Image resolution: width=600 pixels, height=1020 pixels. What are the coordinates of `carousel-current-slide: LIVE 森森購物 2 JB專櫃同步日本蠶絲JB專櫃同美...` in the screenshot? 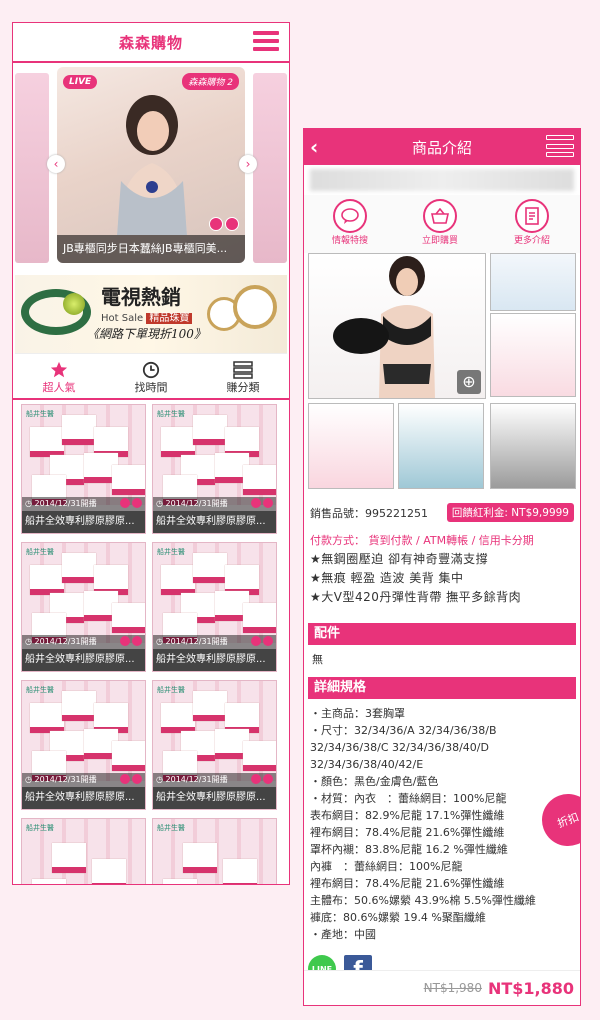 It's located at (151, 165).